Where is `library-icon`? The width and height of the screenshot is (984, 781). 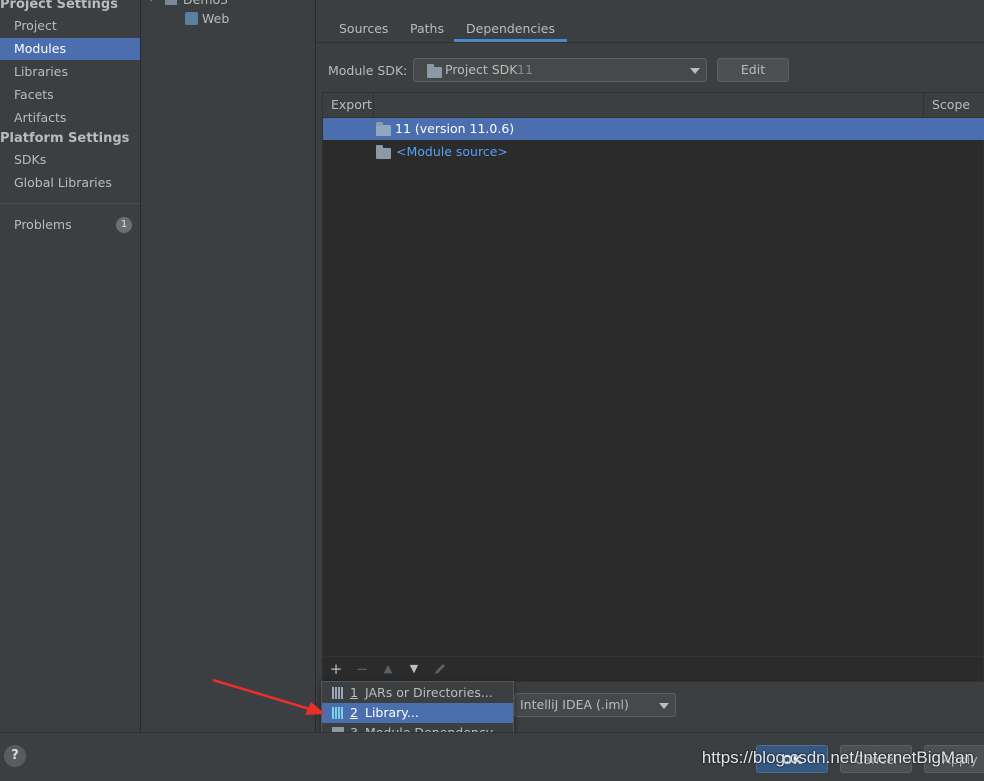
library-icon is located at coordinates (338, 713).